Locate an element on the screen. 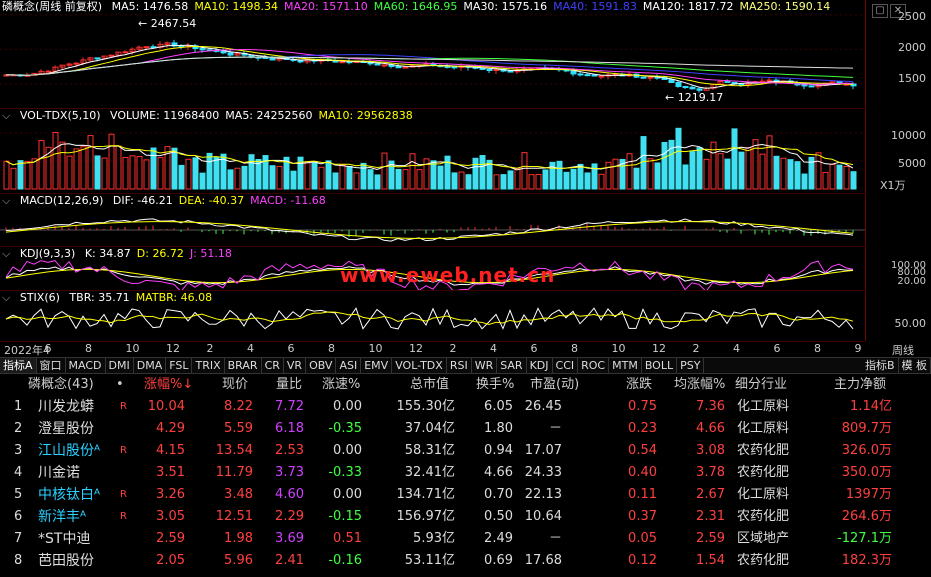 The height and width of the screenshot is (577, 931). macd-axis is located at coordinates (898, 220).